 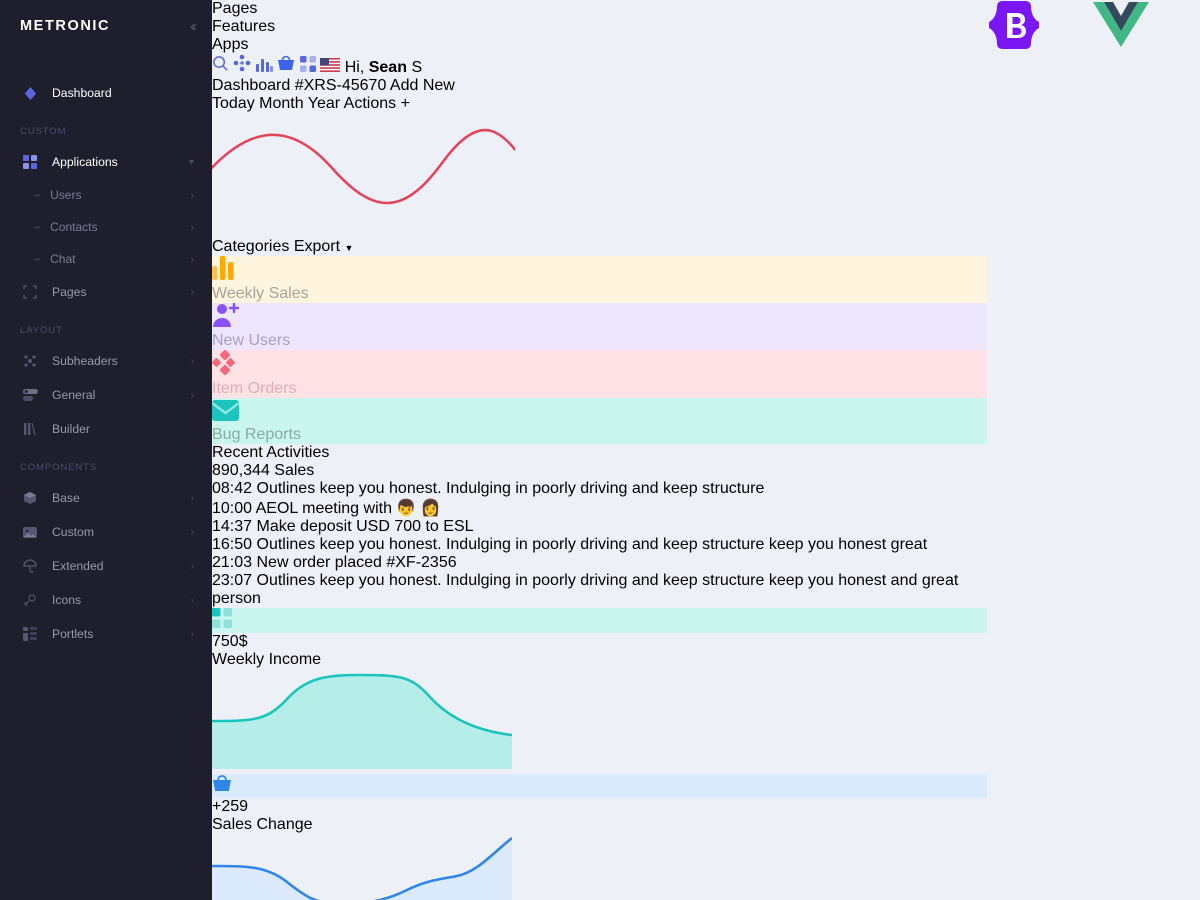 What do you see at coordinates (599, 374) in the screenshot?
I see `tile-item-orders: Item Orders` at bounding box center [599, 374].